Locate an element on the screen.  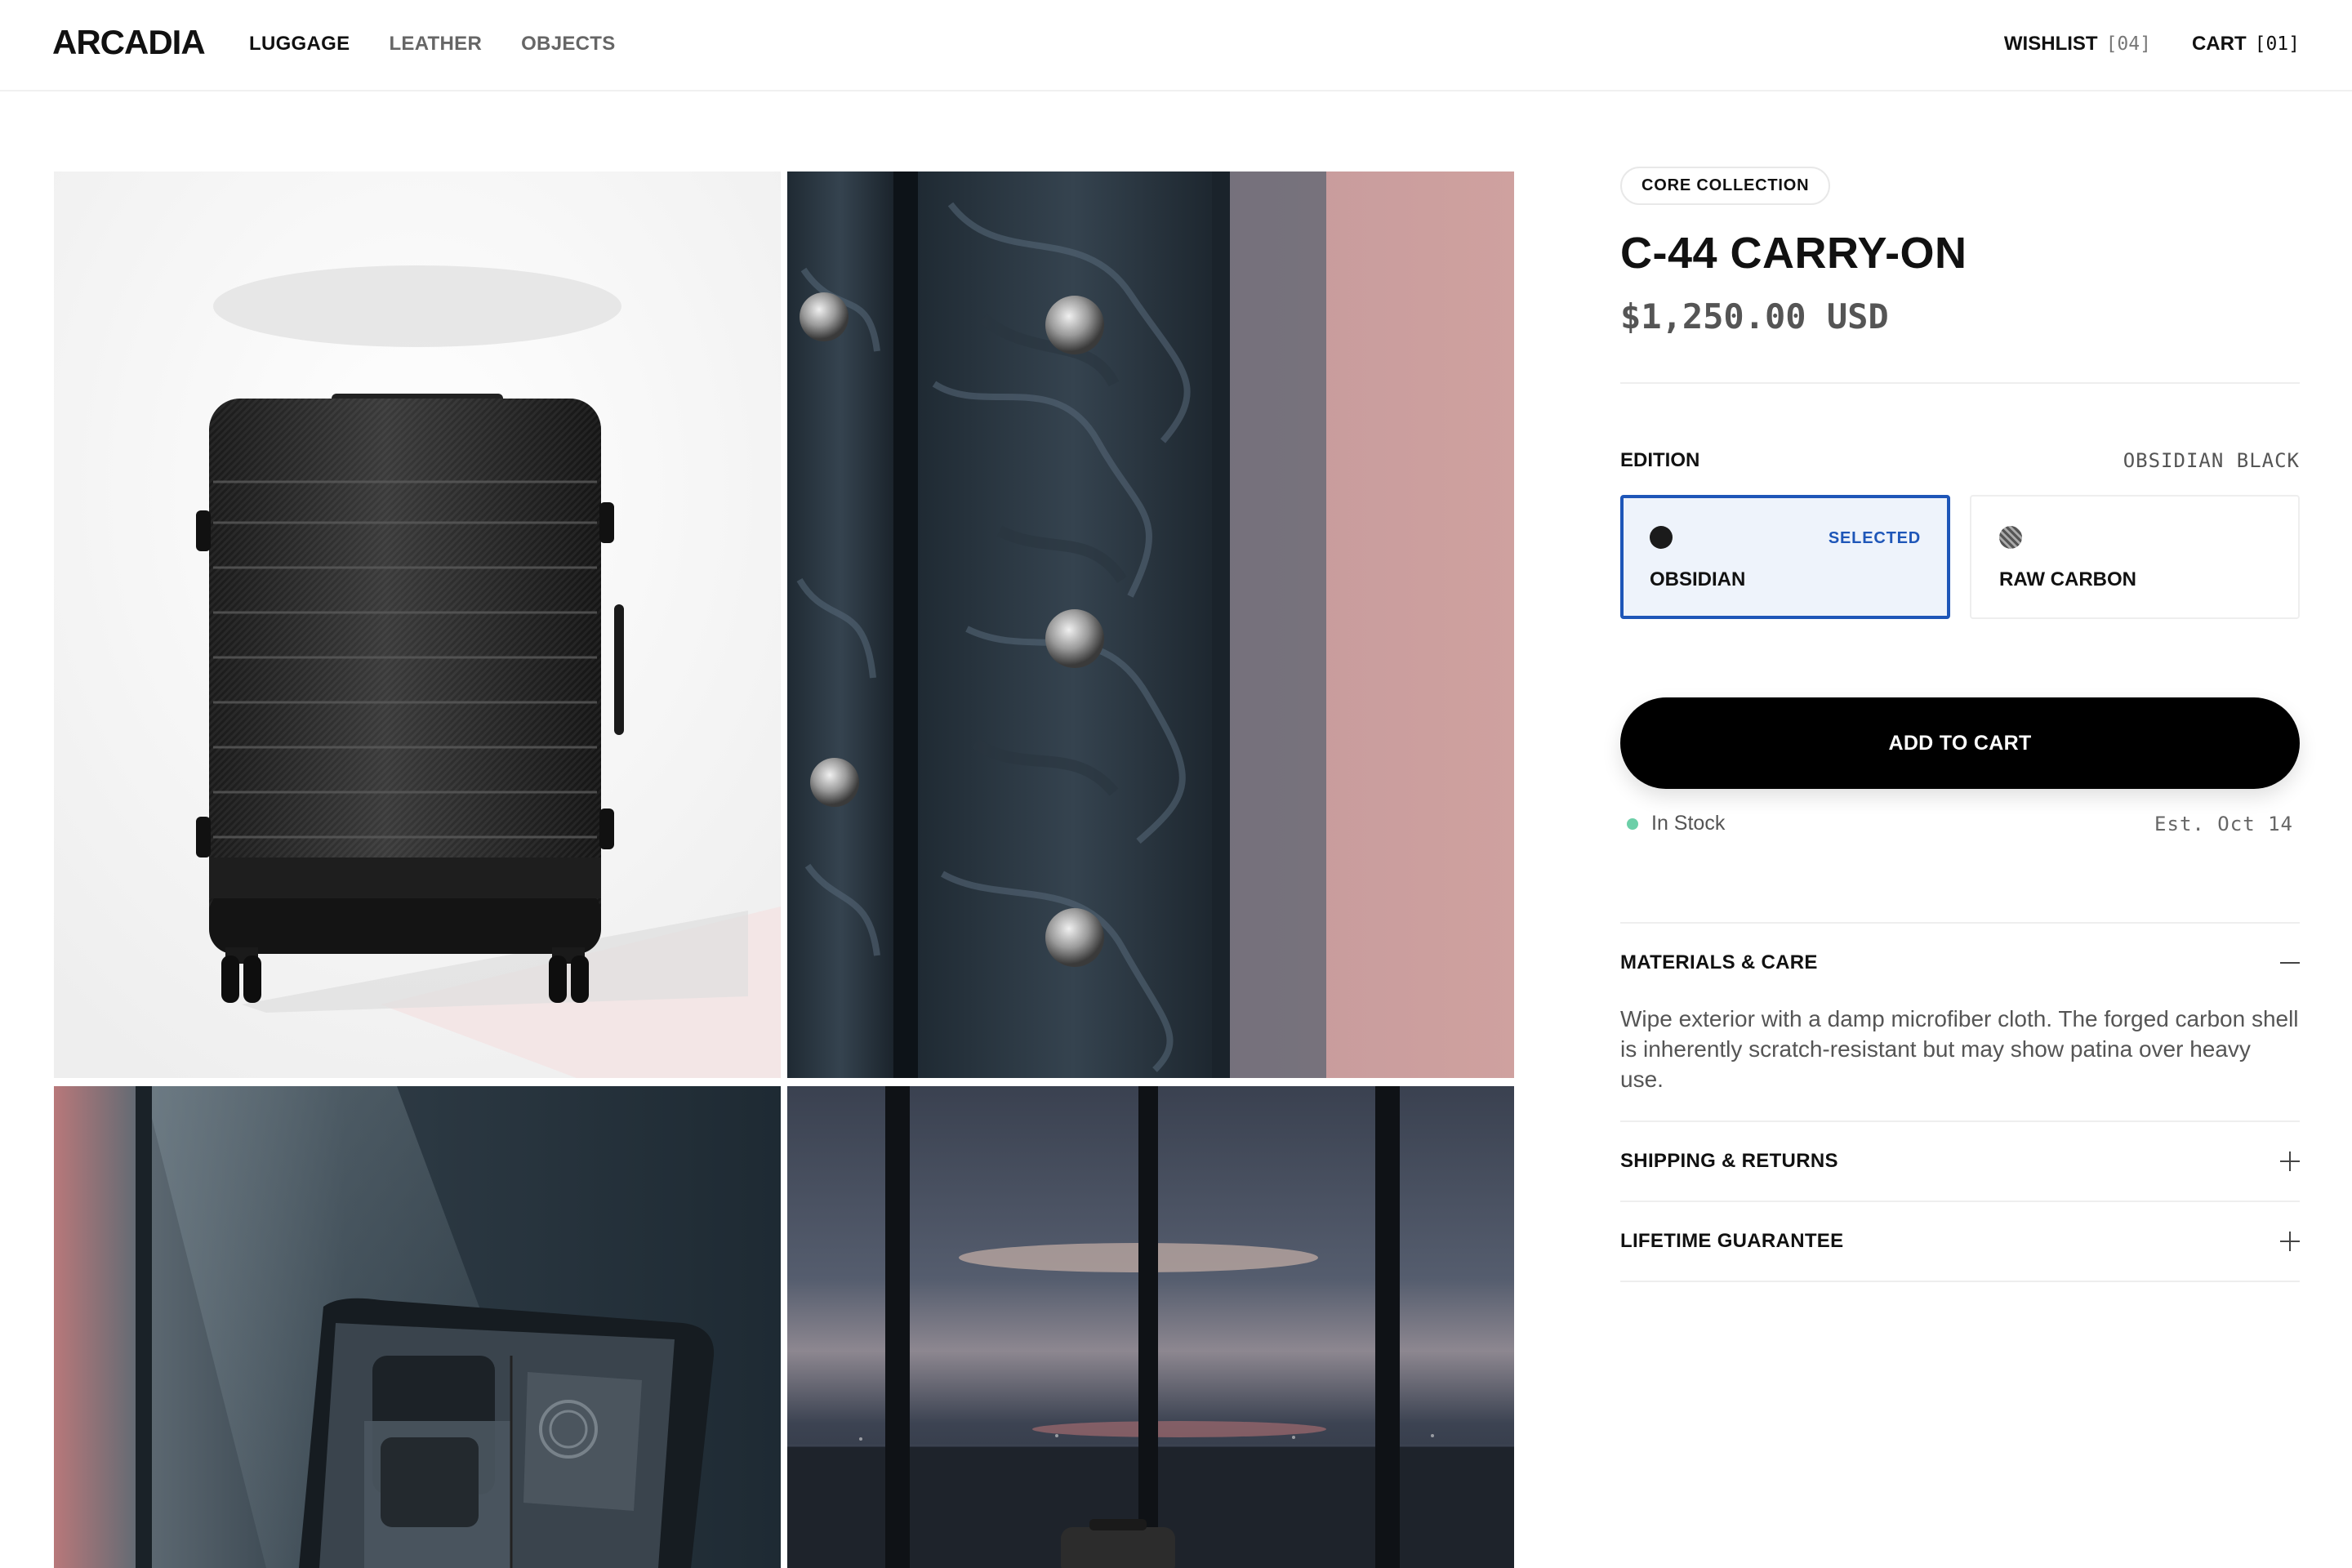
availability-row: In Stock Est. Oct 14 is located at coordinates (1960, 823).